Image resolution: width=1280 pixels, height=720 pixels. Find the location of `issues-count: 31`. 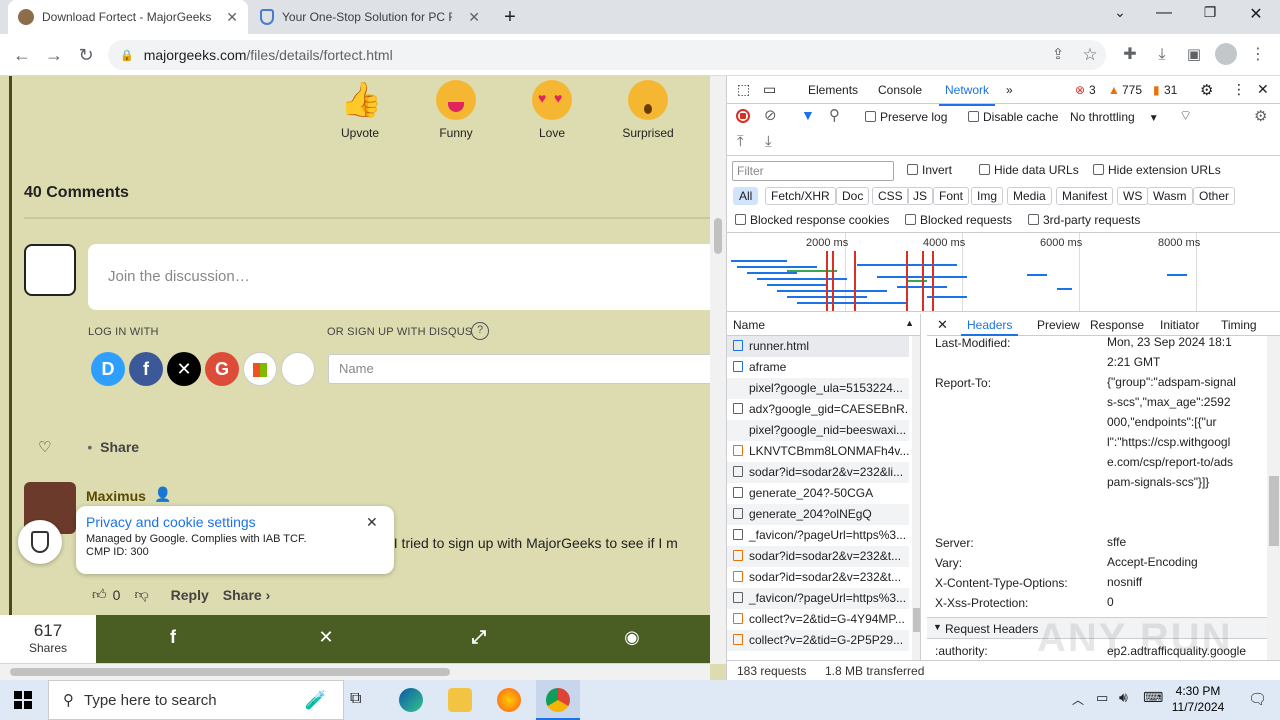

issues-count: 31 is located at coordinates (1170, 90).